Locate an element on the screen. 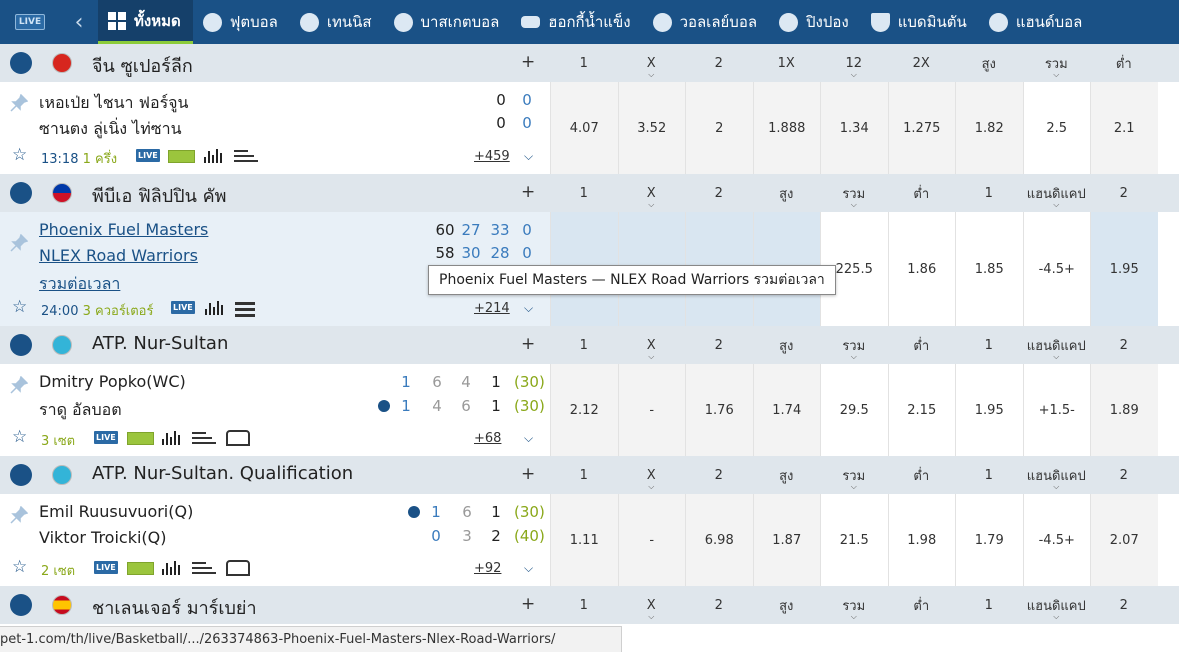 The image size is (1179, 652). field-icon is located at coordinates (181, 156).